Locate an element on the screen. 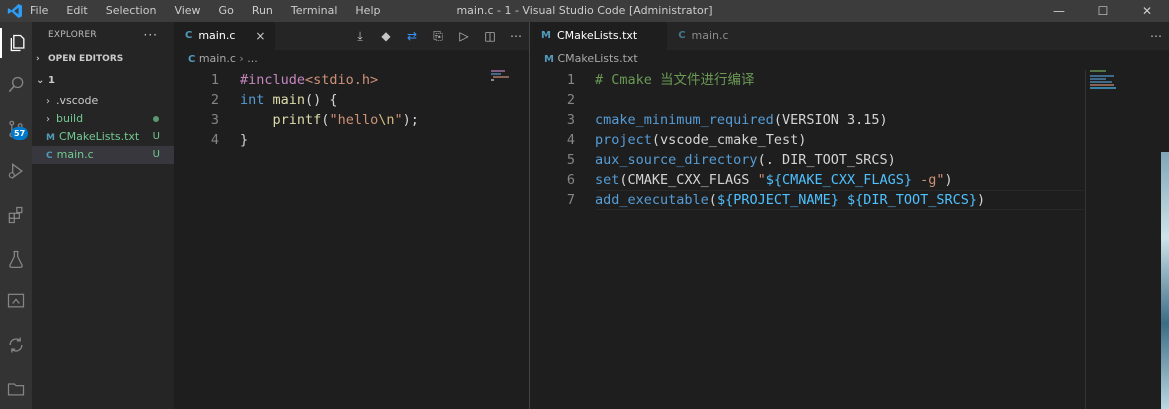  breadcrumb: M CMakeLists.txt is located at coordinates (849, 60).